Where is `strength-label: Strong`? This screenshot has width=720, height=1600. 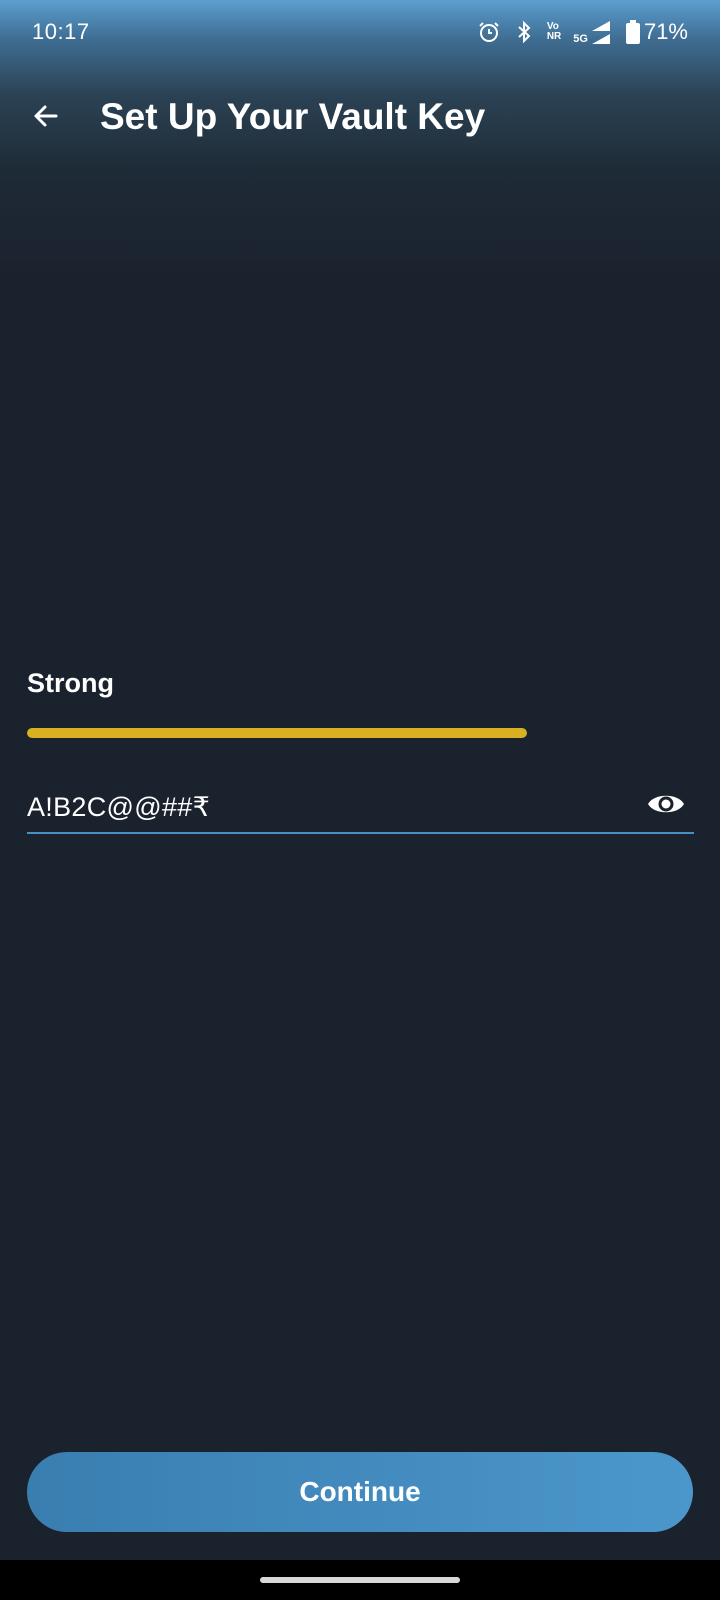
strength-label: Strong is located at coordinates (70, 683).